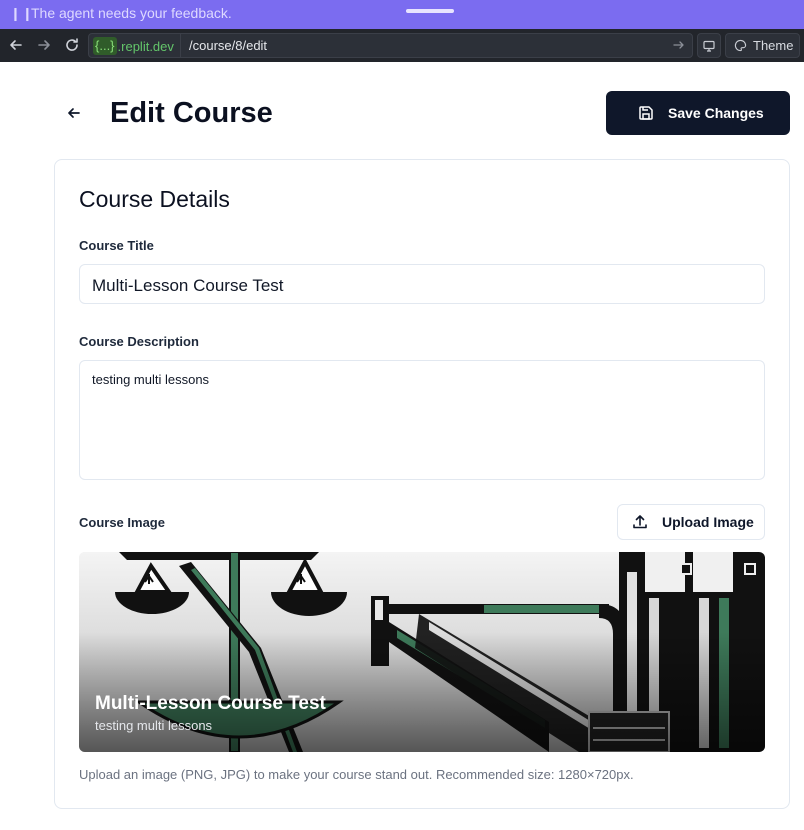 Image resolution: width=804 pixels, height=830 pixels. Describe the element at coordinates (154, 199) in the screenshot. I see `course-details-heading: Course Details` at that location.